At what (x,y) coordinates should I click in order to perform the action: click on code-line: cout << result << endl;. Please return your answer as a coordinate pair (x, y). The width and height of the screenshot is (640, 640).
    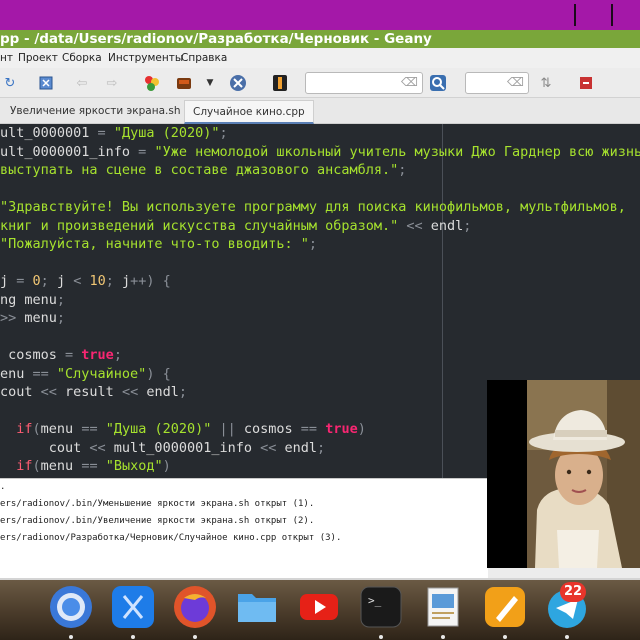
    Looking at the image, I should click on (93, 392).